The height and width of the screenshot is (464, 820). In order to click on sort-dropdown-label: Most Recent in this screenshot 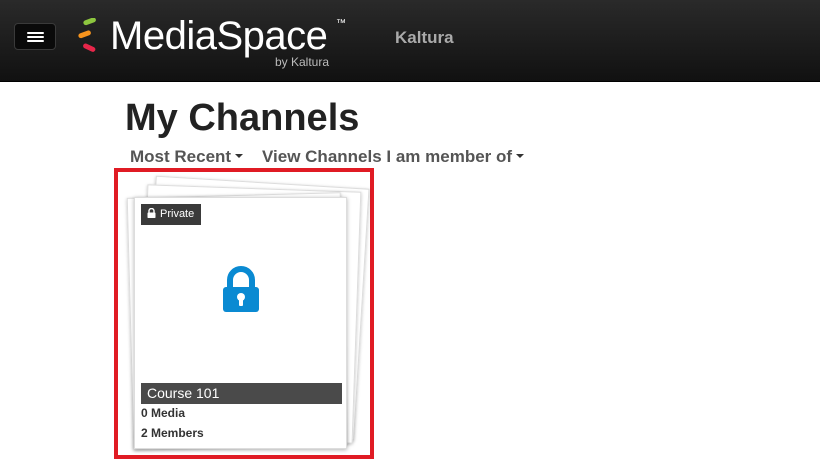, I will do `click(181, 156)`.